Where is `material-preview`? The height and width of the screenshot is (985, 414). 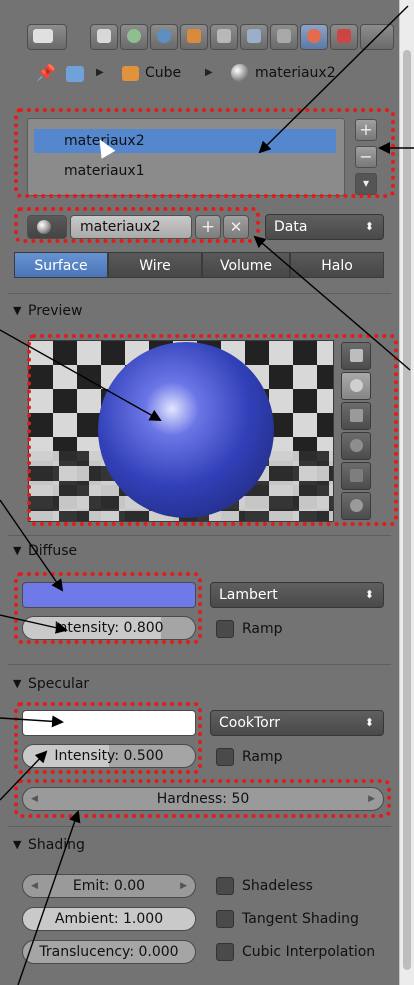
material-preview is located at coordinates (181, 431).